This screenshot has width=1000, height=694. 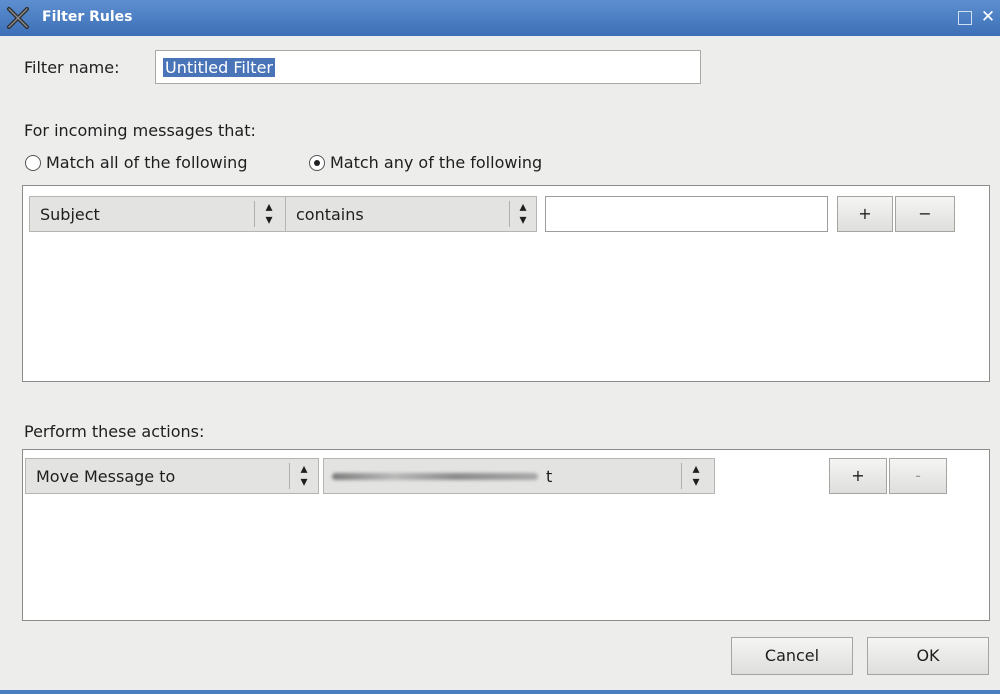 I want to click on action-type-select: Move Message to ▴ ▾, so click(x=172, y=476).